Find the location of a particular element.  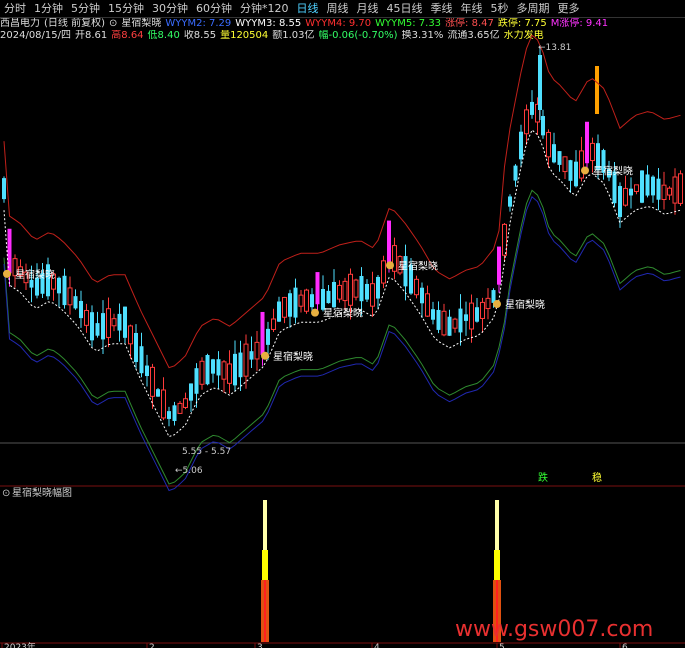

die-label: 跌 is located at coordinates (543, 477).